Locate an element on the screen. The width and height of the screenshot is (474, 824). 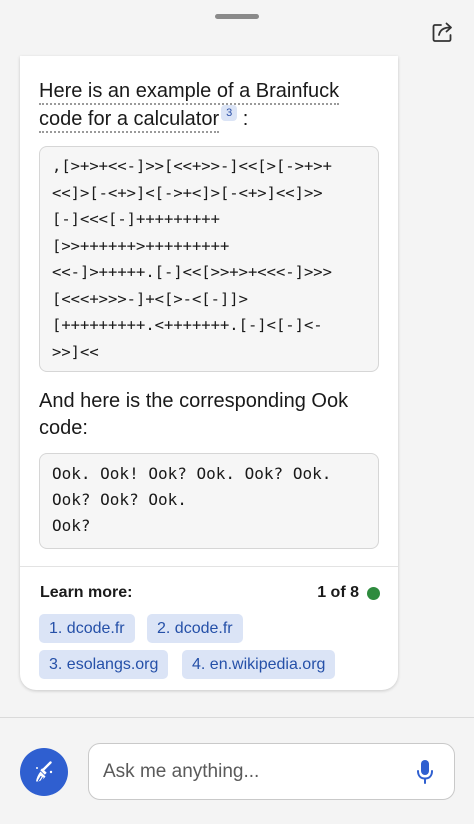
source-chip-dcode-2: 2. dcode.fr is located at coordinates (195, 628).